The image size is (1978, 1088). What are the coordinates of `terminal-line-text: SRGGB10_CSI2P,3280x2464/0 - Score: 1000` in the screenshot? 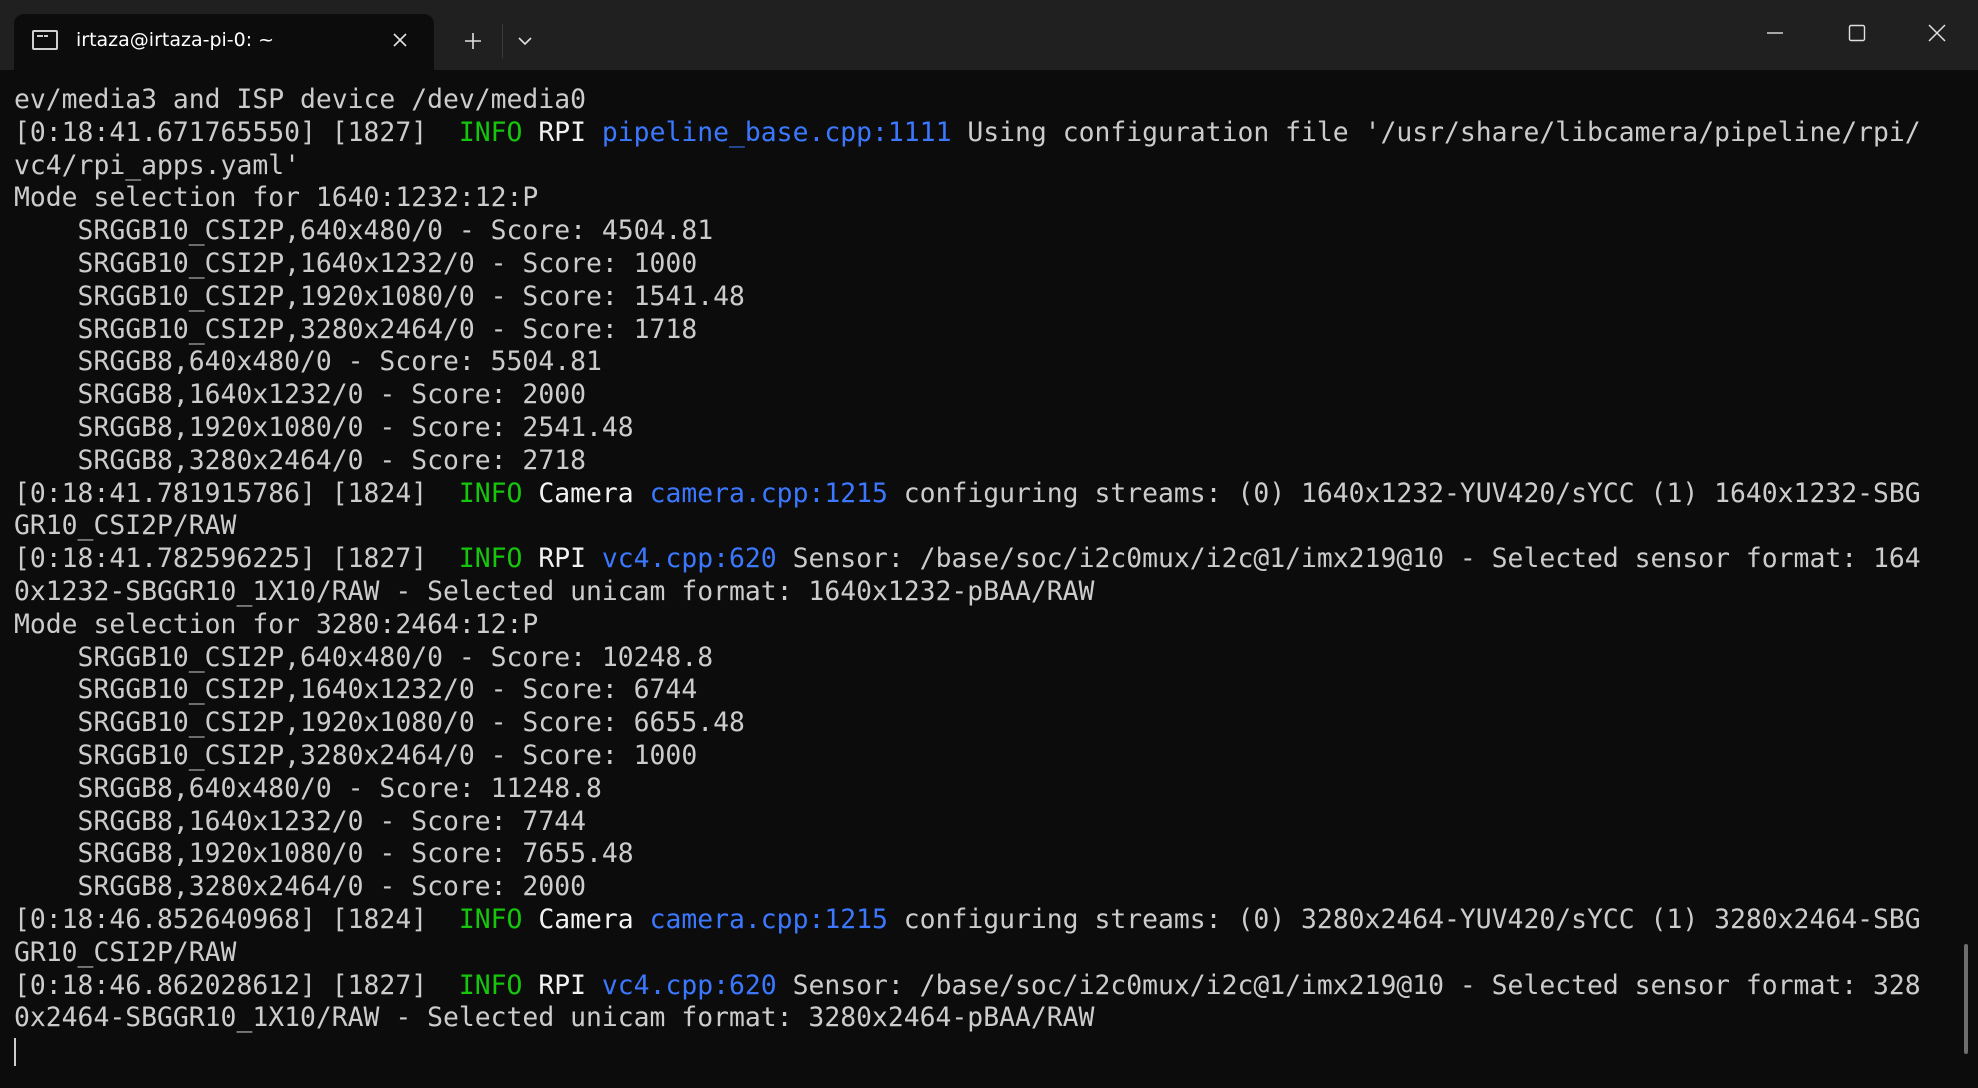 It's located at (356, 755).